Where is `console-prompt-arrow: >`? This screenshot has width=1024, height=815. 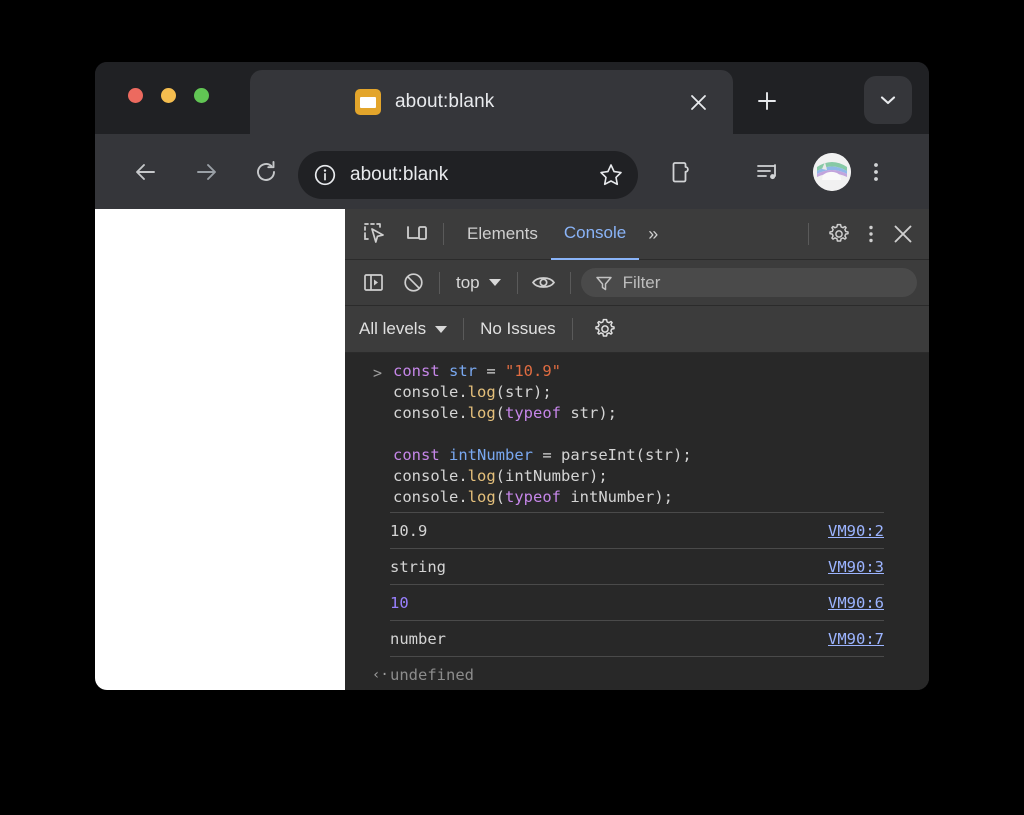 console-prompt-arrow: > is located at coordinates (378, 373).